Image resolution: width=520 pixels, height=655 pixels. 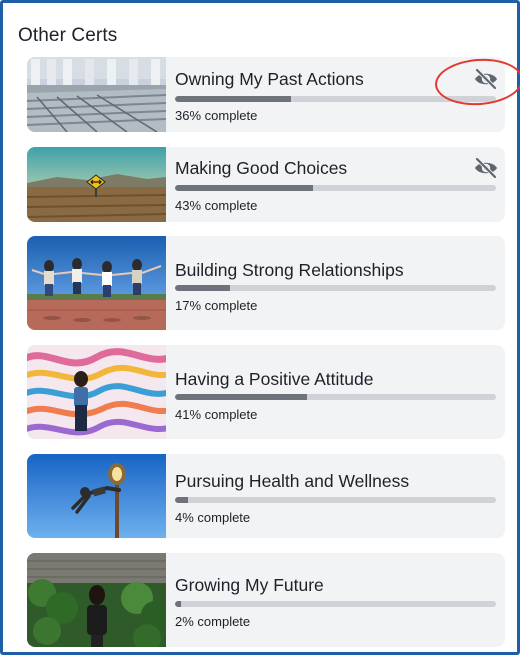 I want to click on cert-card-growing-my-future: Growing My Future 2% complete, so click(x=266, y=600).